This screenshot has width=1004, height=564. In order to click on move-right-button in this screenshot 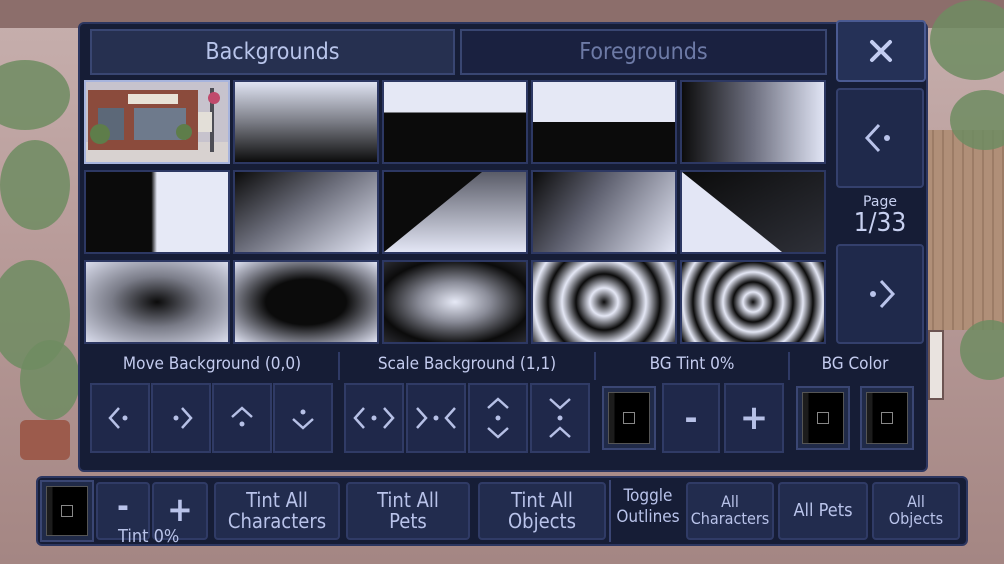, I will do `click(181, 418)`.